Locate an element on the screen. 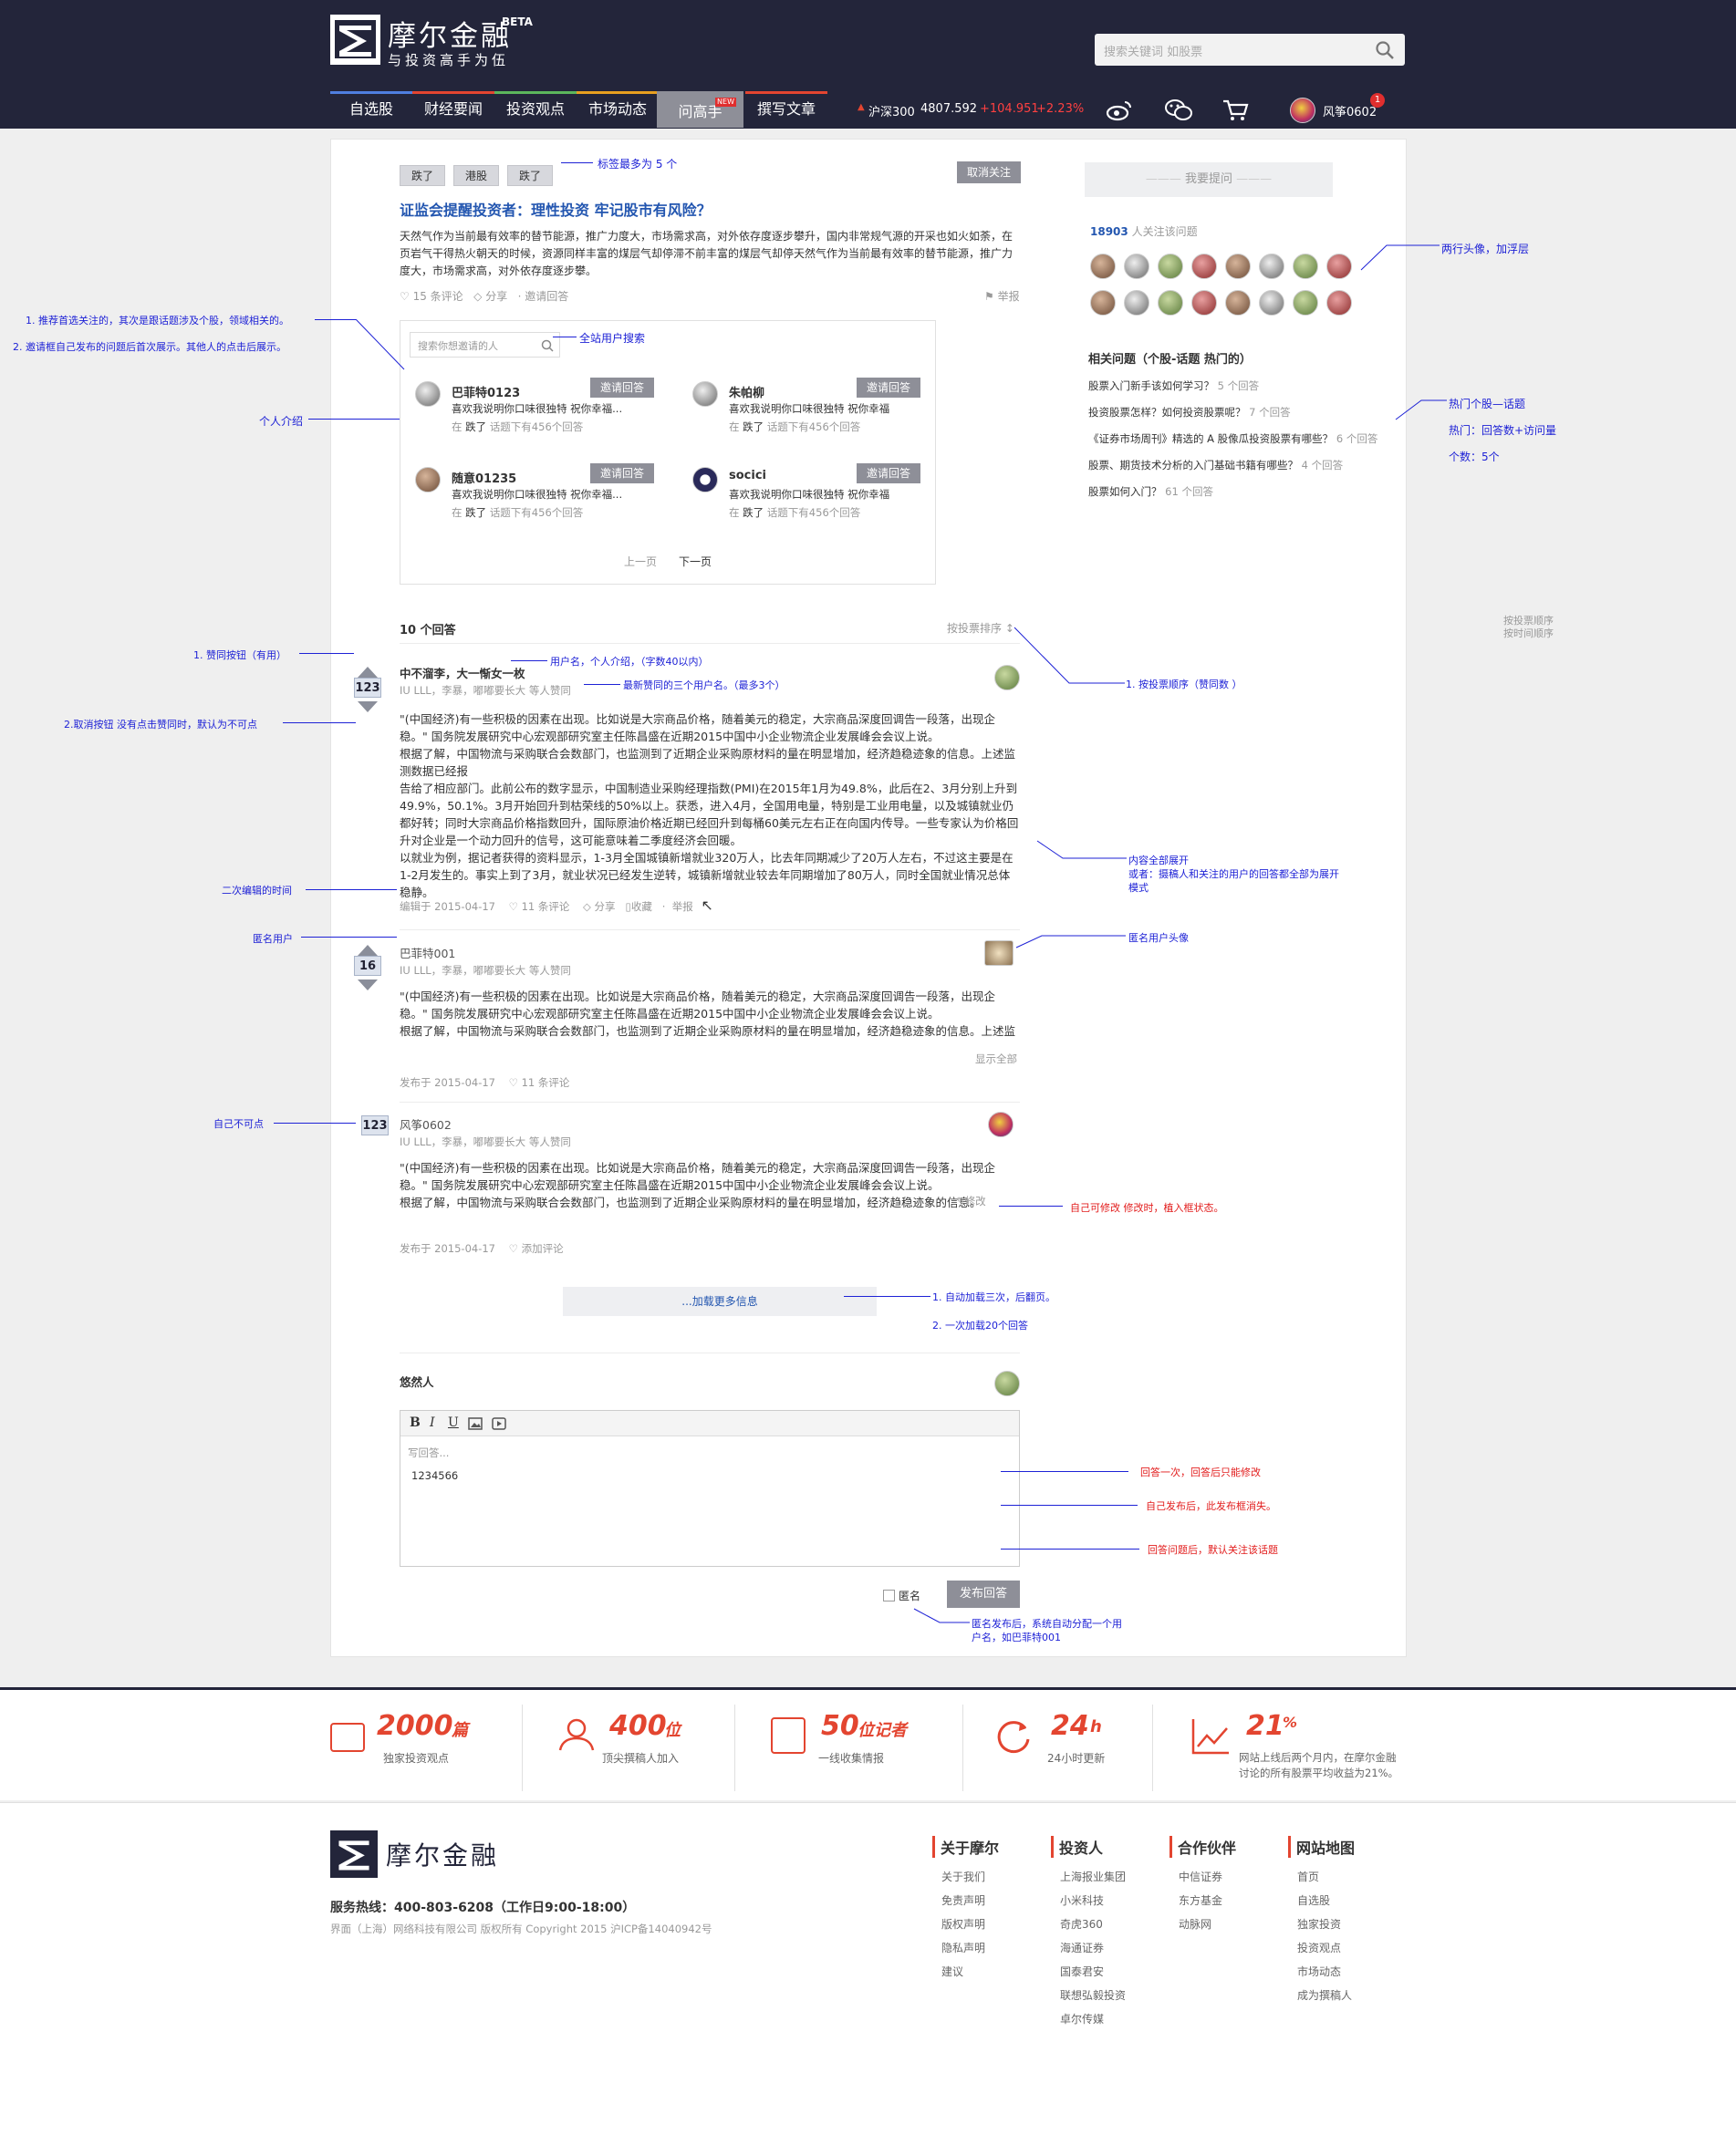  footer-link: 东方基金 is located at coordinates (1200, 1900).